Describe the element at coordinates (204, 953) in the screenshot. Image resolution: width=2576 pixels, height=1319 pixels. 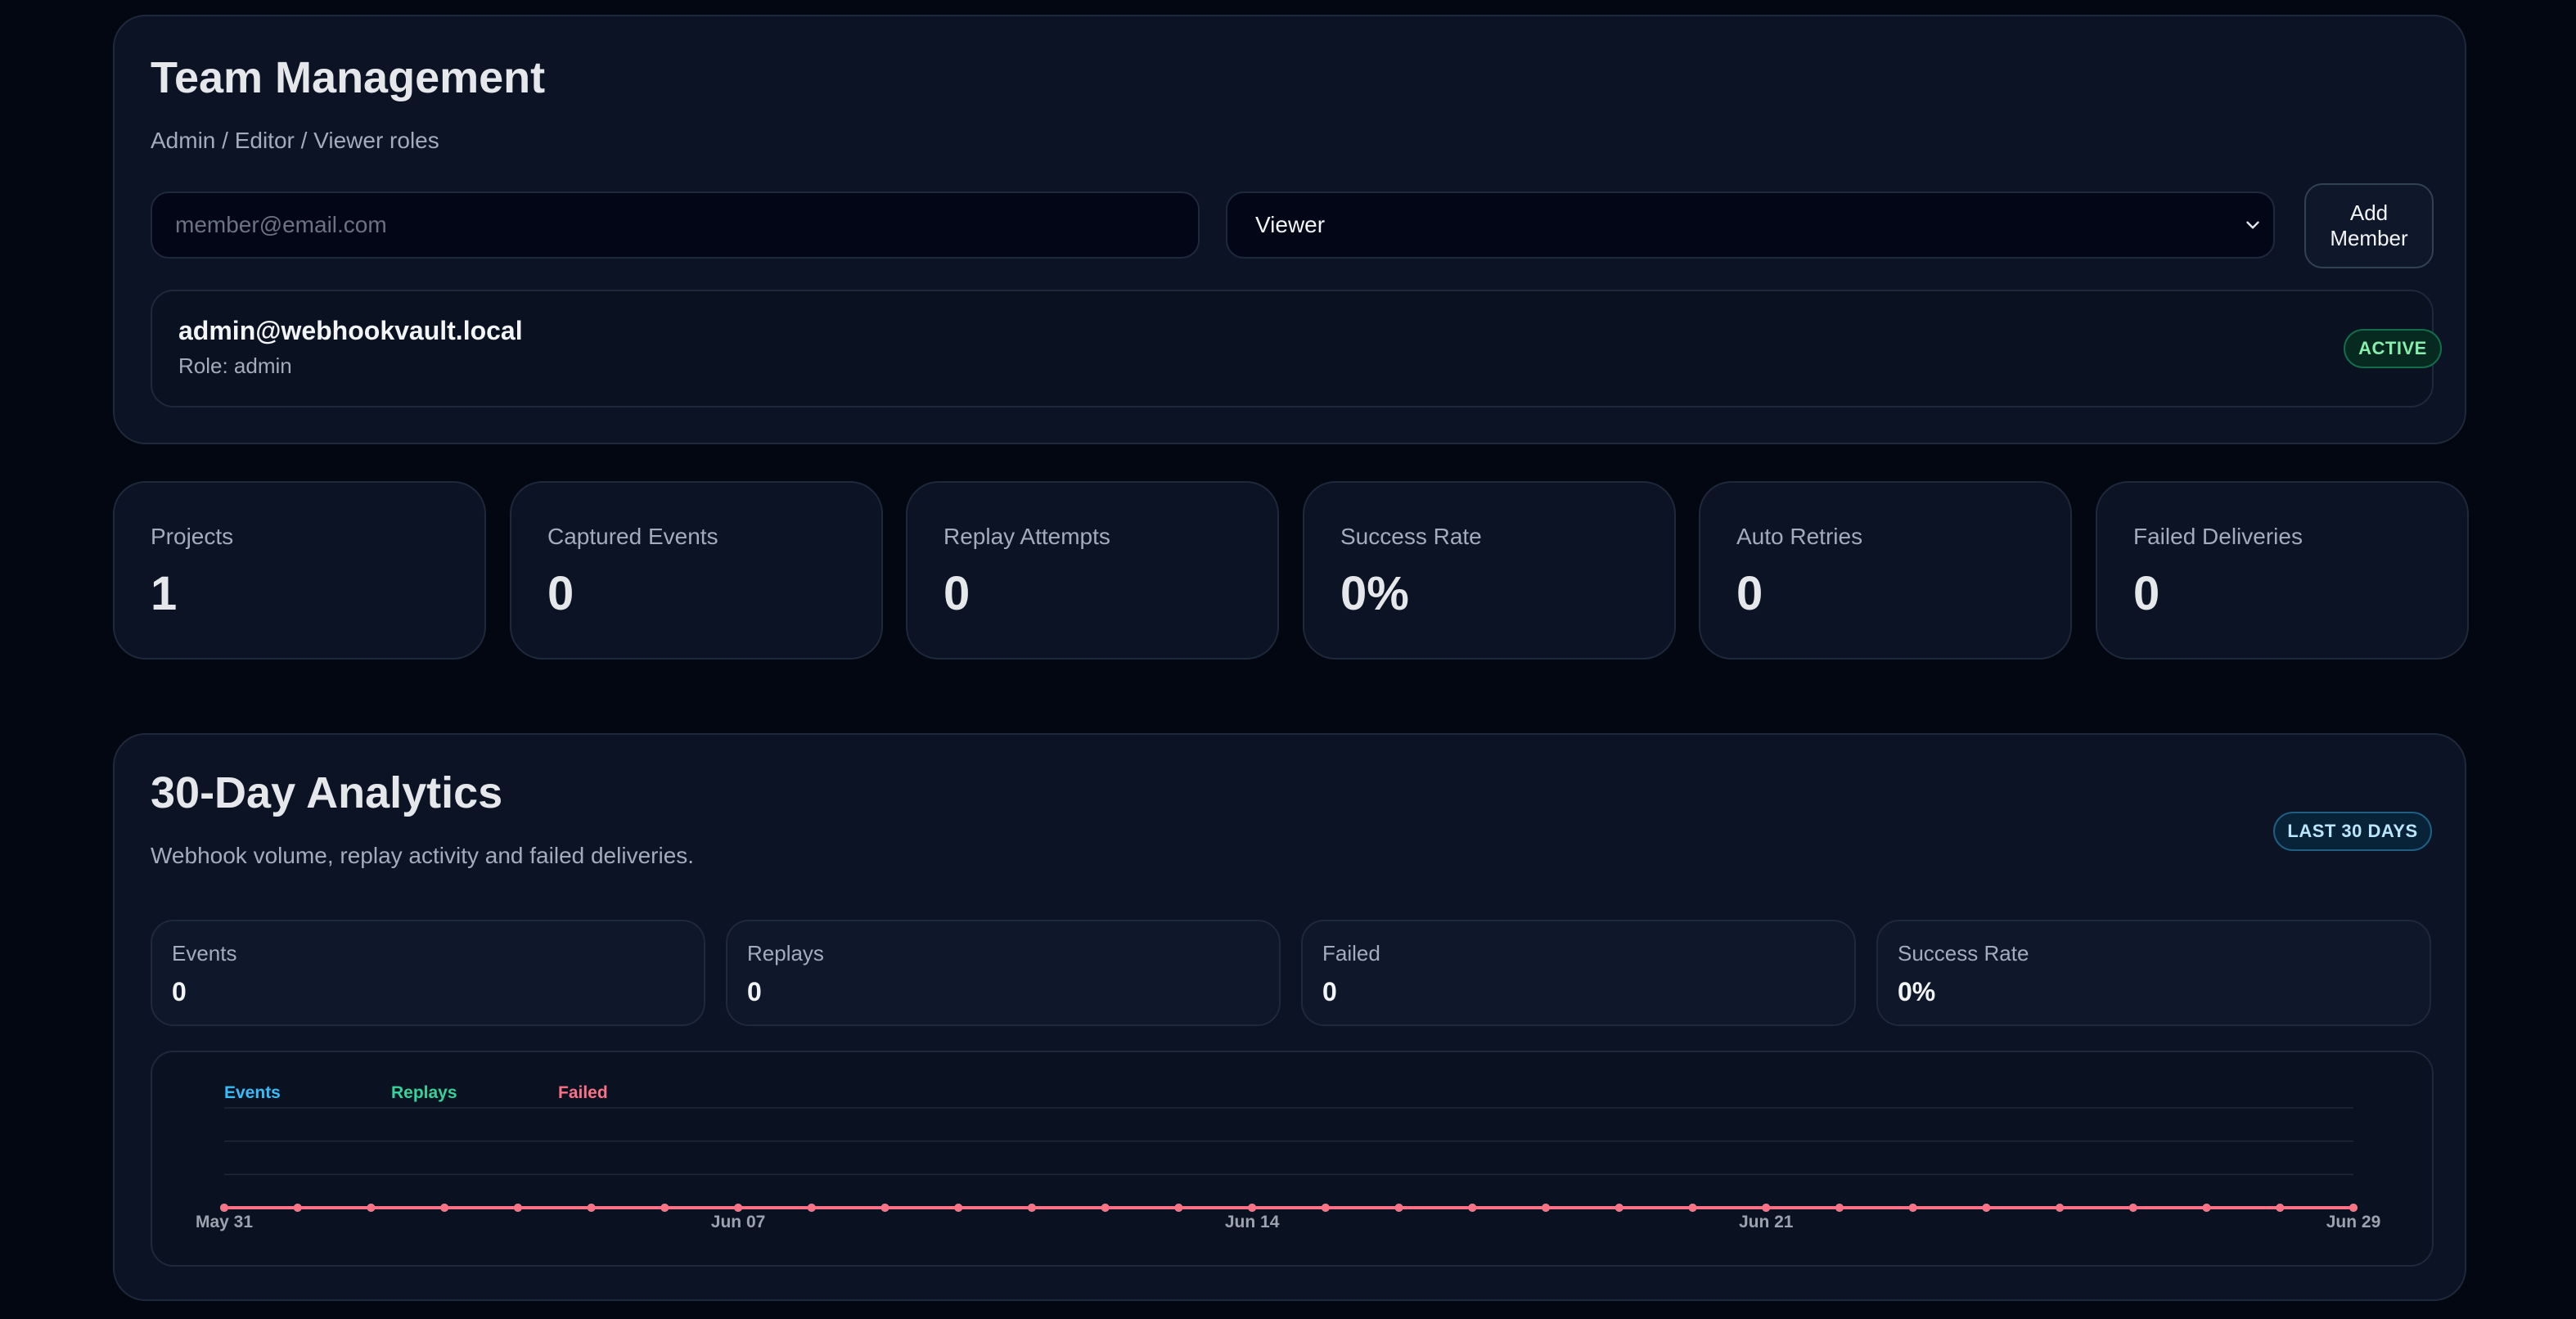
I see `summary-label: Events` at that location.